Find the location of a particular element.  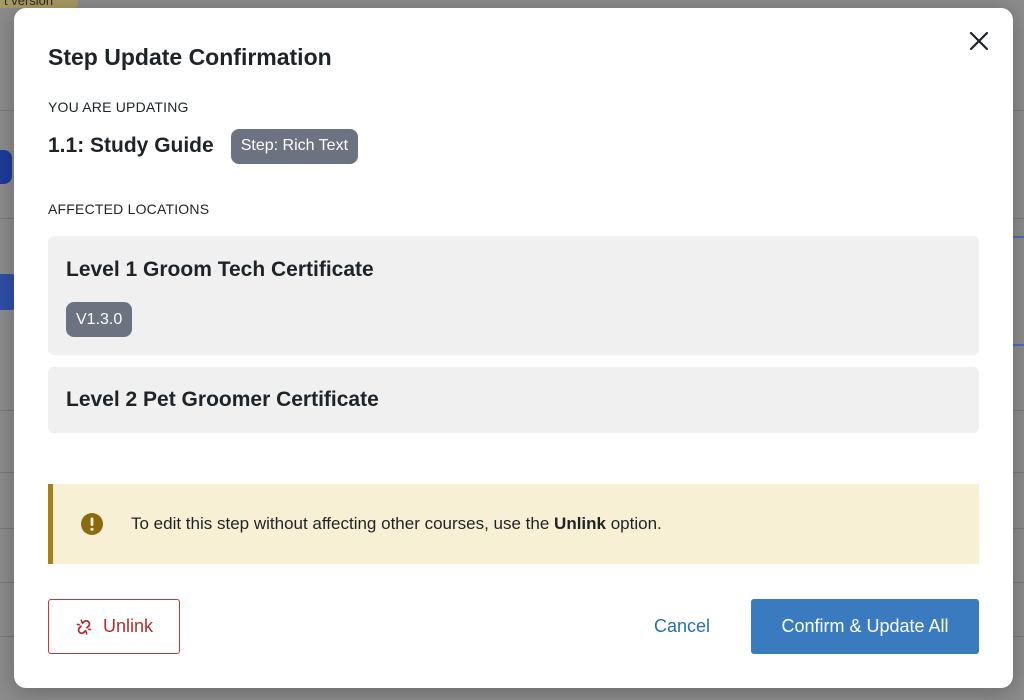

close-button is located at coordinates (979, 41).